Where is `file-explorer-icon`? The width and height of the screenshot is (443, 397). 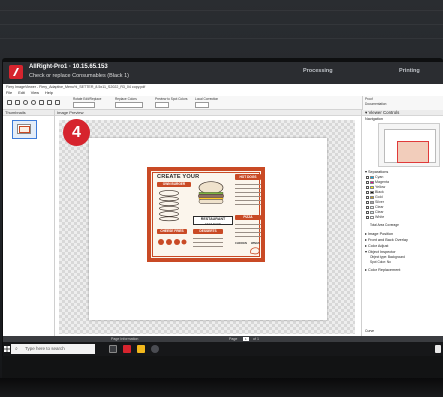
file-explorer-icon is located at coordinates (141, 349).